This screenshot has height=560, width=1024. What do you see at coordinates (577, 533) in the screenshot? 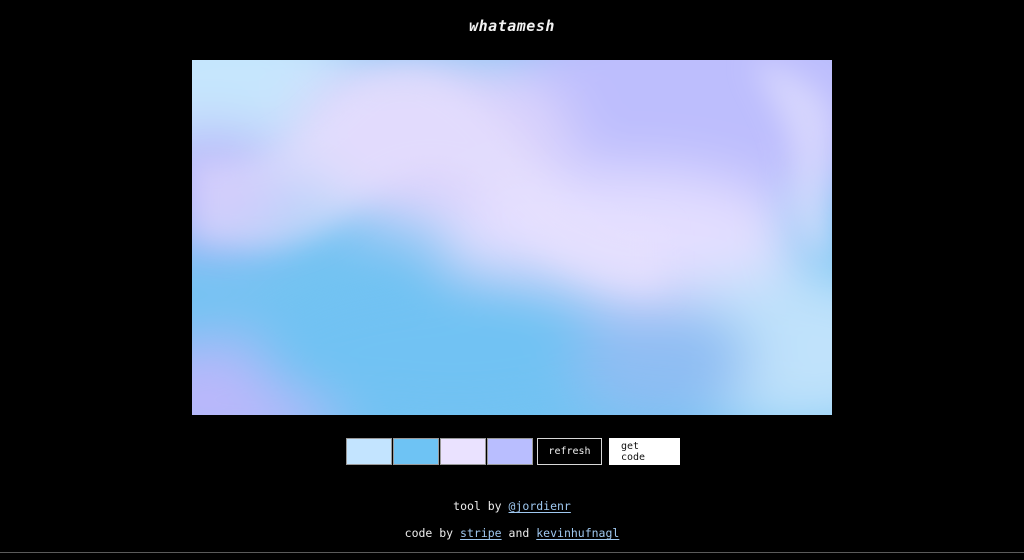
I see `kevinhufnagl-link: kevinhufnagl` at bounding box center [577, 533].